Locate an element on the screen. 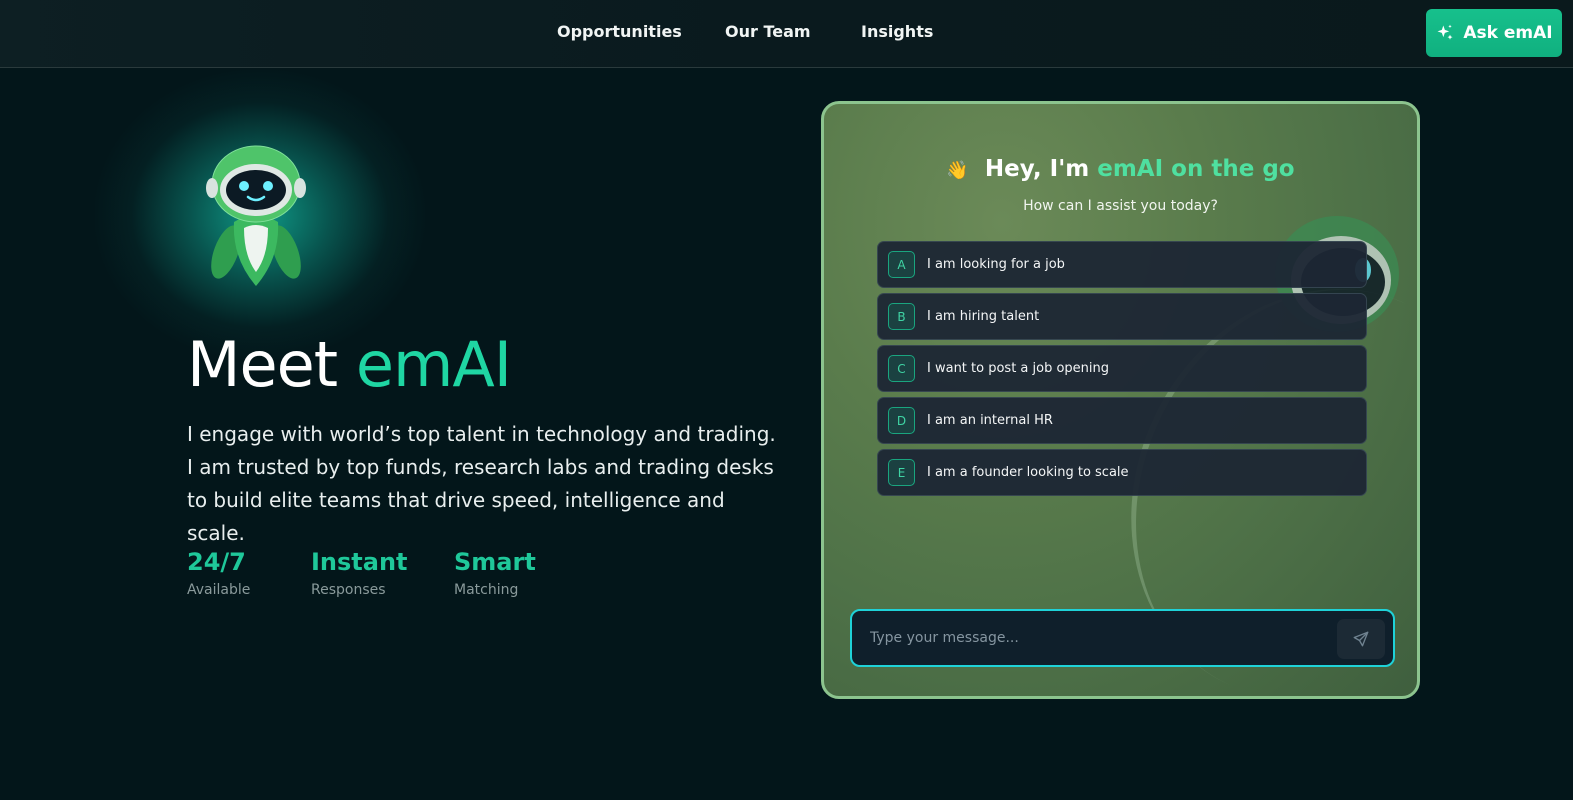 Image resolution: width=1573 pixels, height=800 pixels. ask-emai-button: Ask emAI is located at coordinates (1494, 33).